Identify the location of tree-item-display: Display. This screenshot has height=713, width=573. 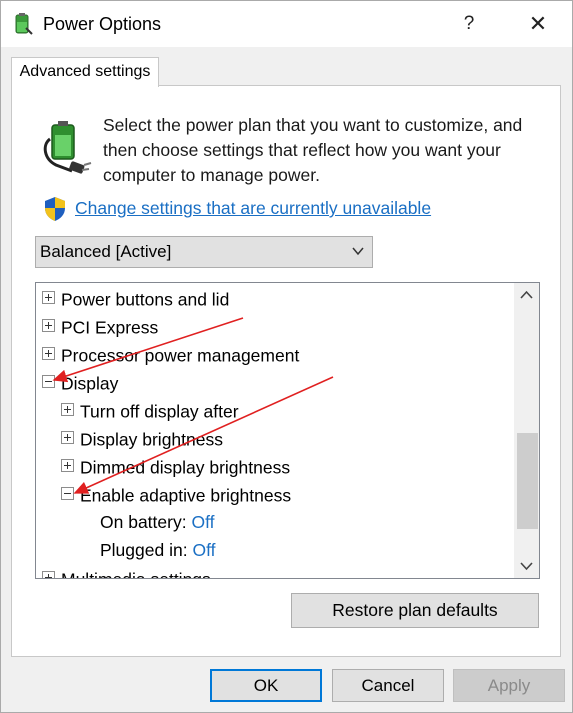
(277, 382).